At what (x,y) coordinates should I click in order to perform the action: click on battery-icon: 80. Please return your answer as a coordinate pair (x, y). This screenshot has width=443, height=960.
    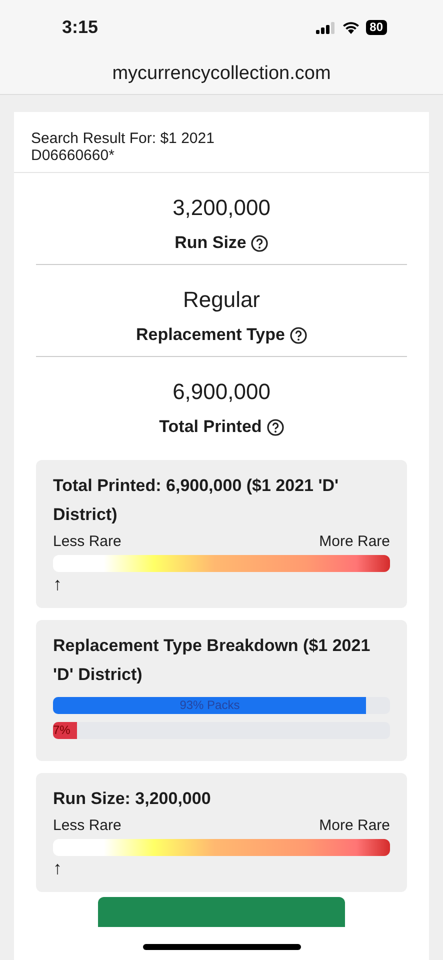
    Looking at the image, I should click on (376, 27).